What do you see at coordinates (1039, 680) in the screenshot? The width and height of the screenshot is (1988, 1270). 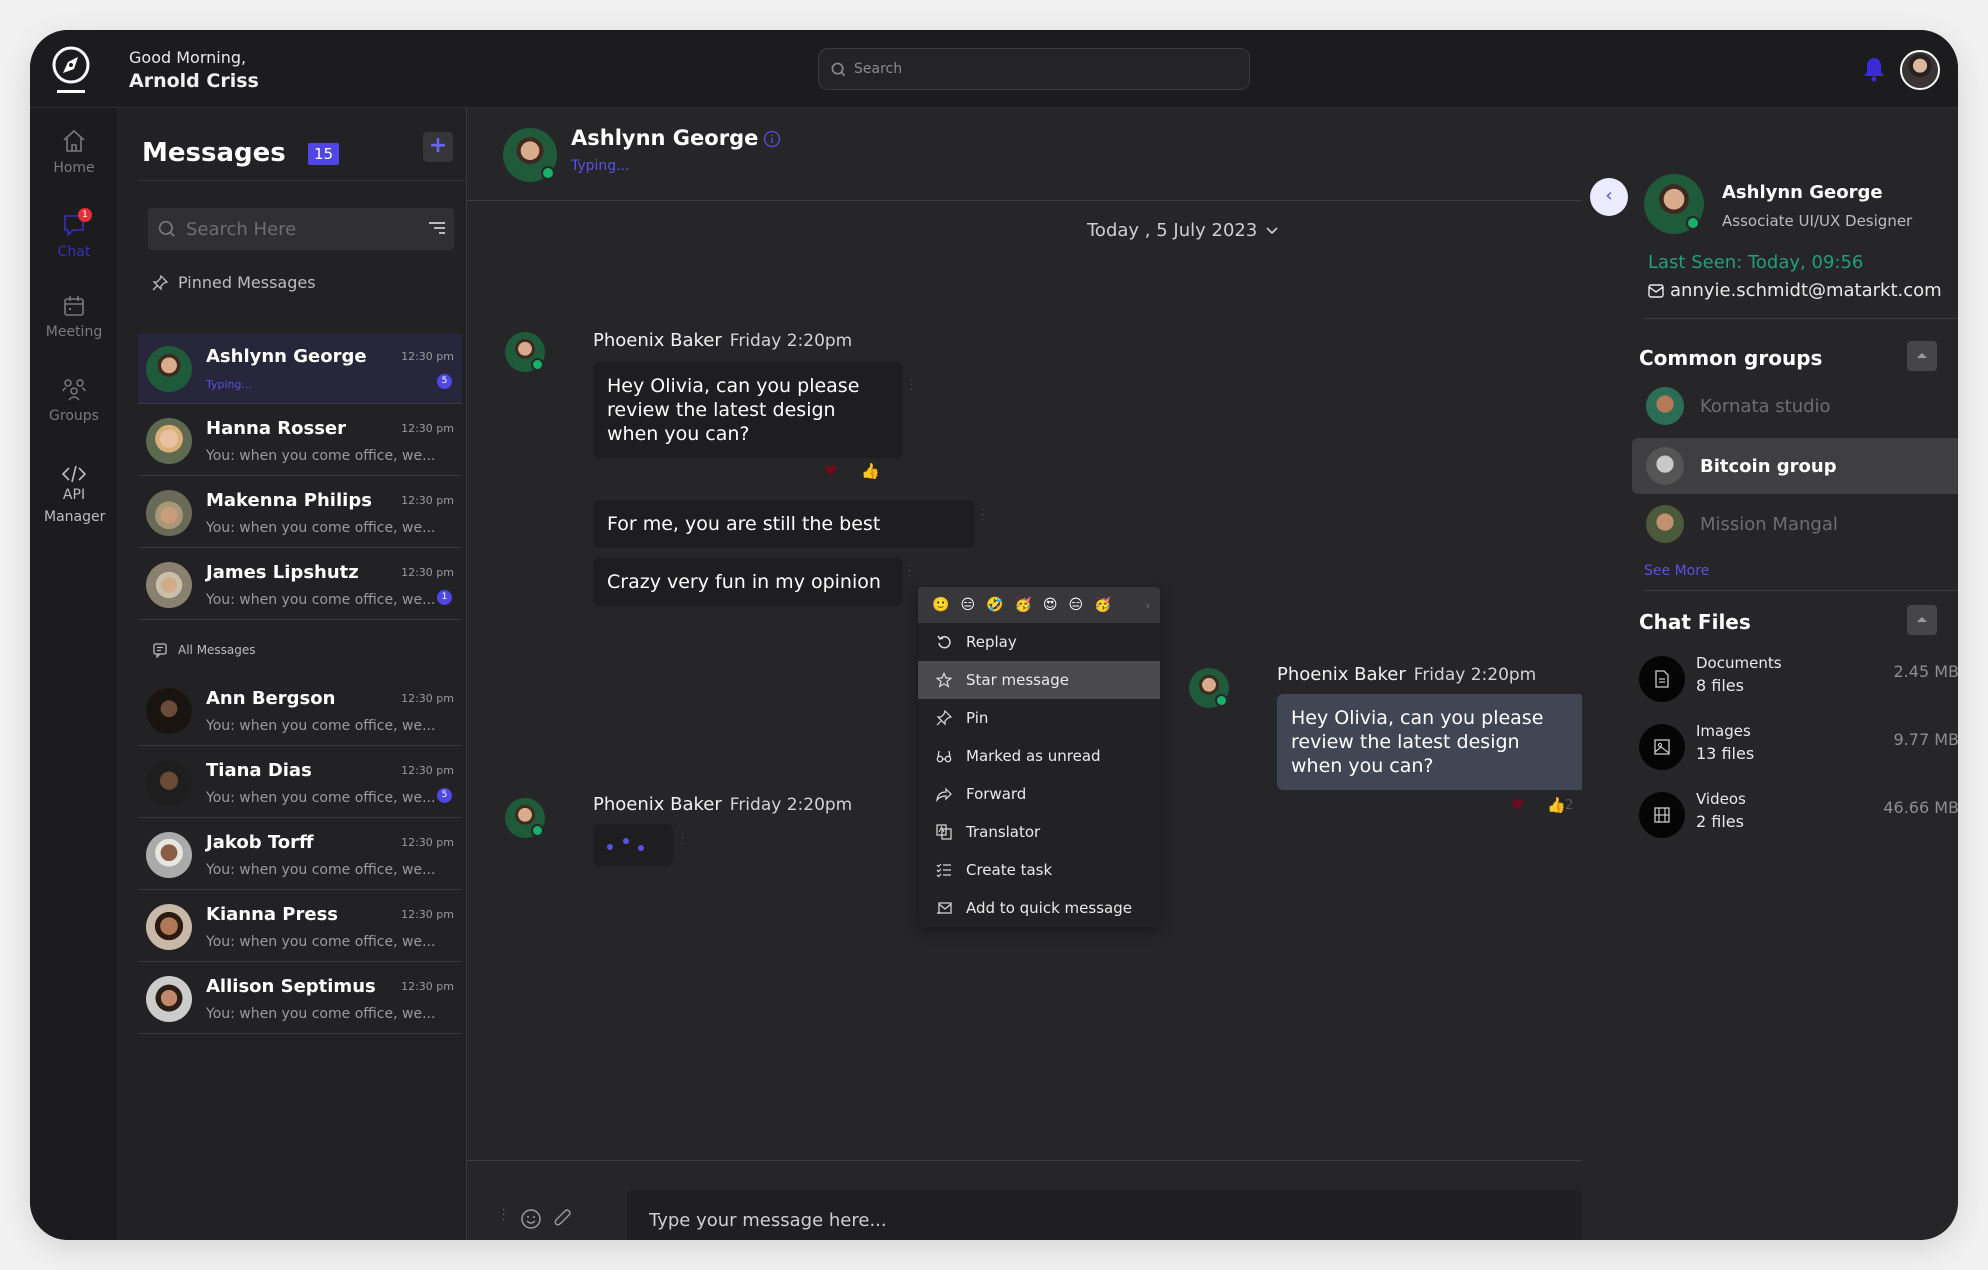 I see `menu-item-star-message: Star message` at bounding box center [1039, 680].